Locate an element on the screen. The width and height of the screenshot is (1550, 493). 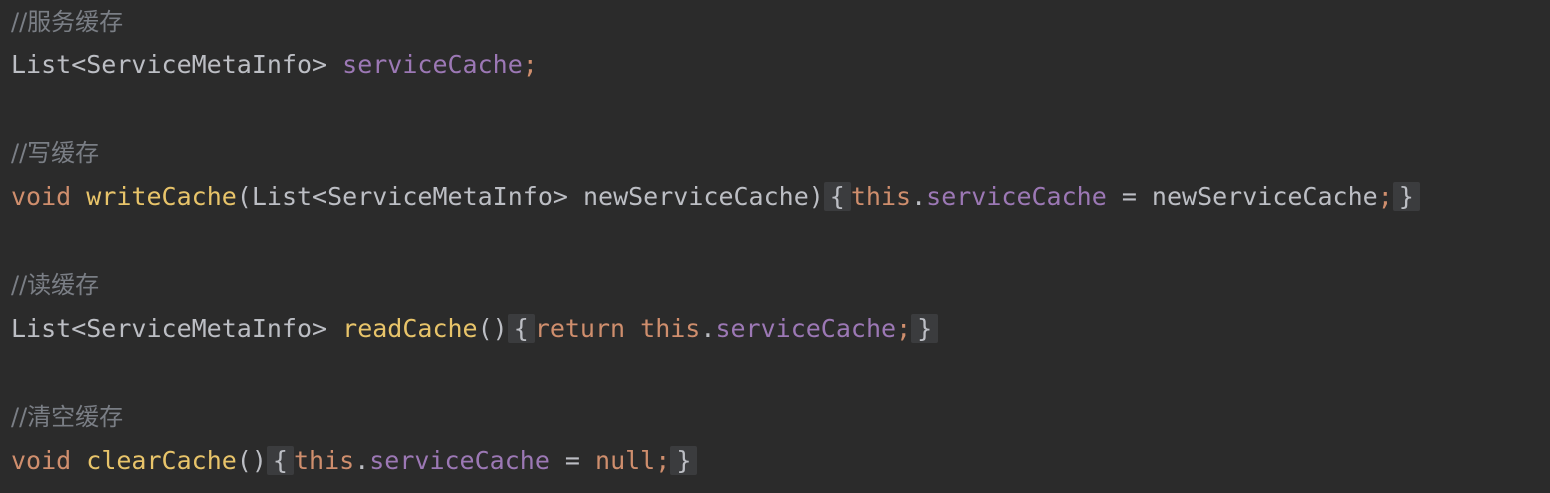
method-read-cache: readCache is located at coordinates (410, 328).